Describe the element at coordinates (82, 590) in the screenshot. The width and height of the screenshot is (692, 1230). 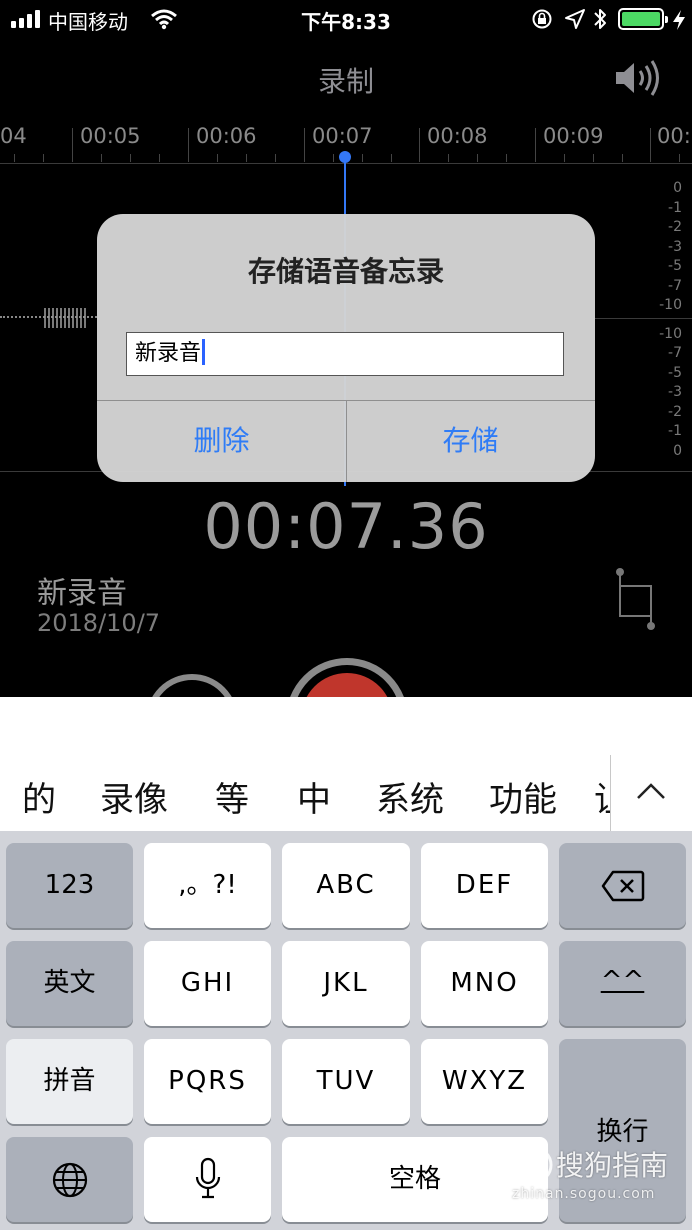
I see `recording-name: 新录音` at that location.